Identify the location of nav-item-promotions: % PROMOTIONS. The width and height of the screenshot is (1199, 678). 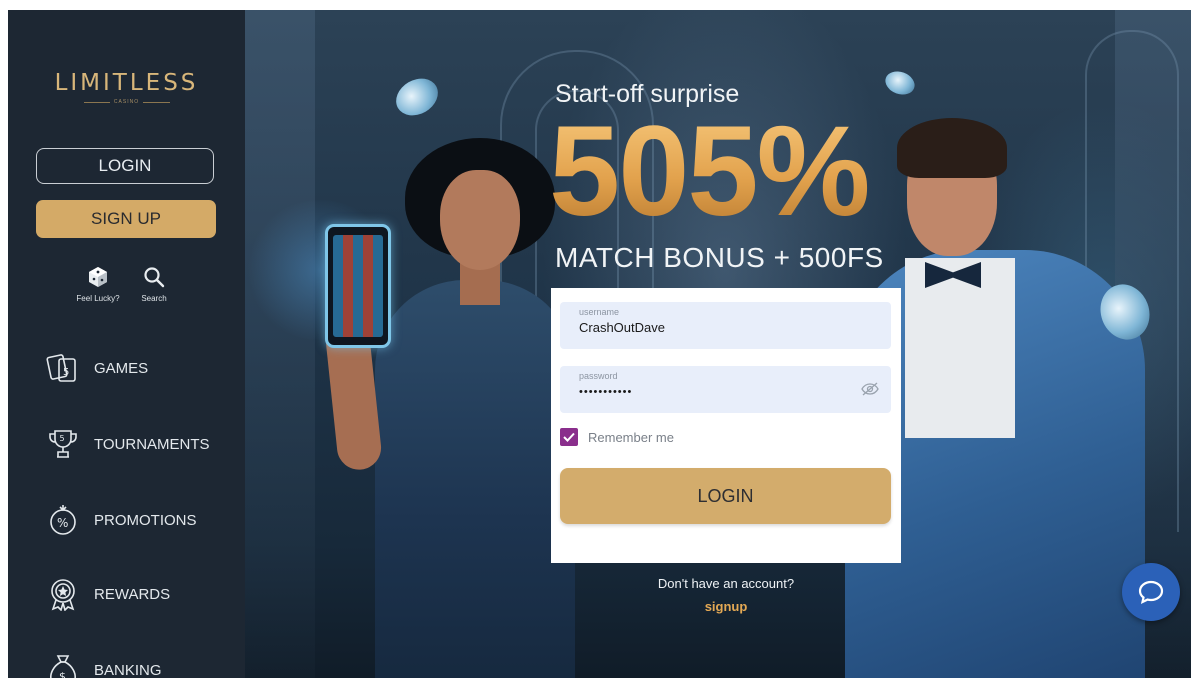
(121, 520).